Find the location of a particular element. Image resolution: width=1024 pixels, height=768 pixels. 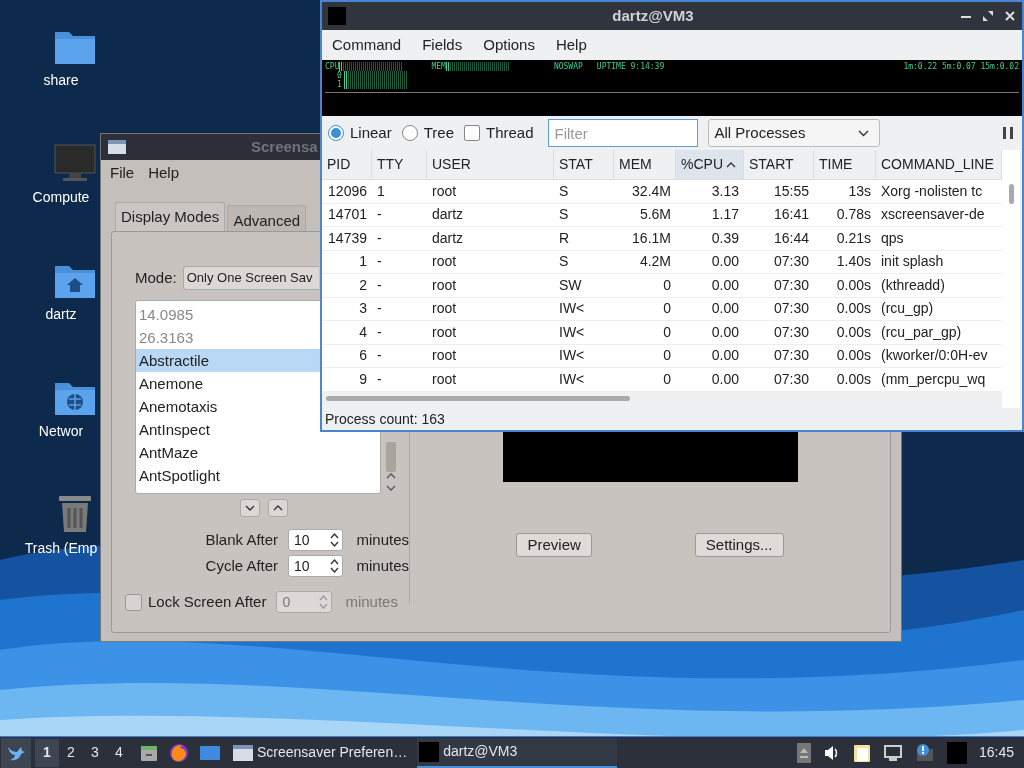

move-down-button is located at coordinates (250, 508).